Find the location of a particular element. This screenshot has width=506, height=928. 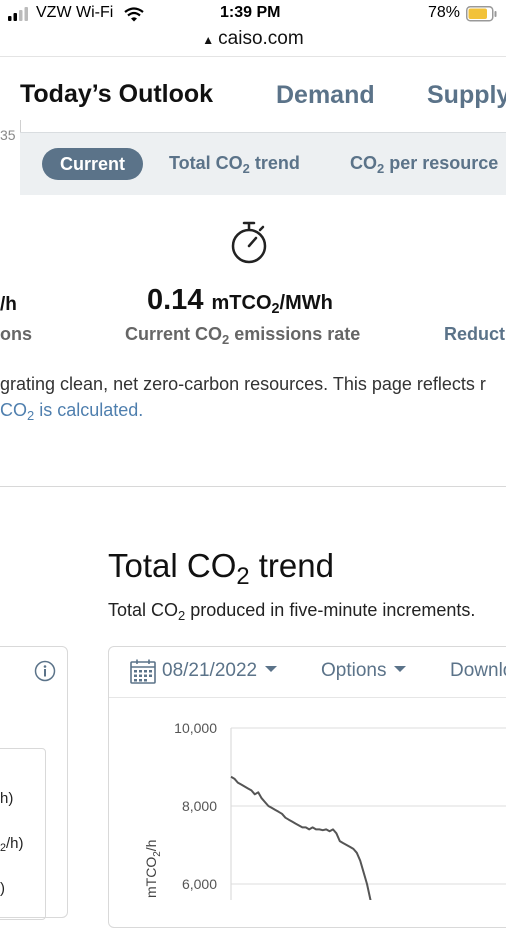

nav-demand-link: Demand is located at coordinates (325, 95).